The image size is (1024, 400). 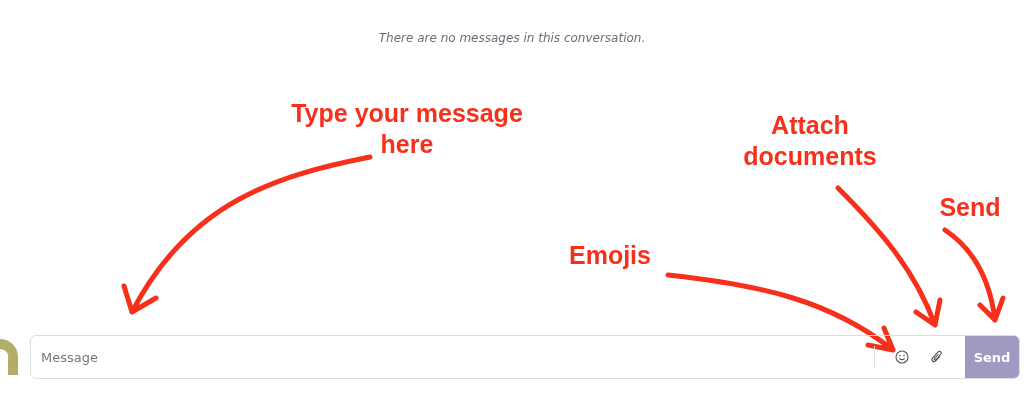 What do you see at coordinates (512, 37) in the screenshot?
I see `empty-conversation-notice: There are no messages in this conversation.` at bounding box center [512, 37].